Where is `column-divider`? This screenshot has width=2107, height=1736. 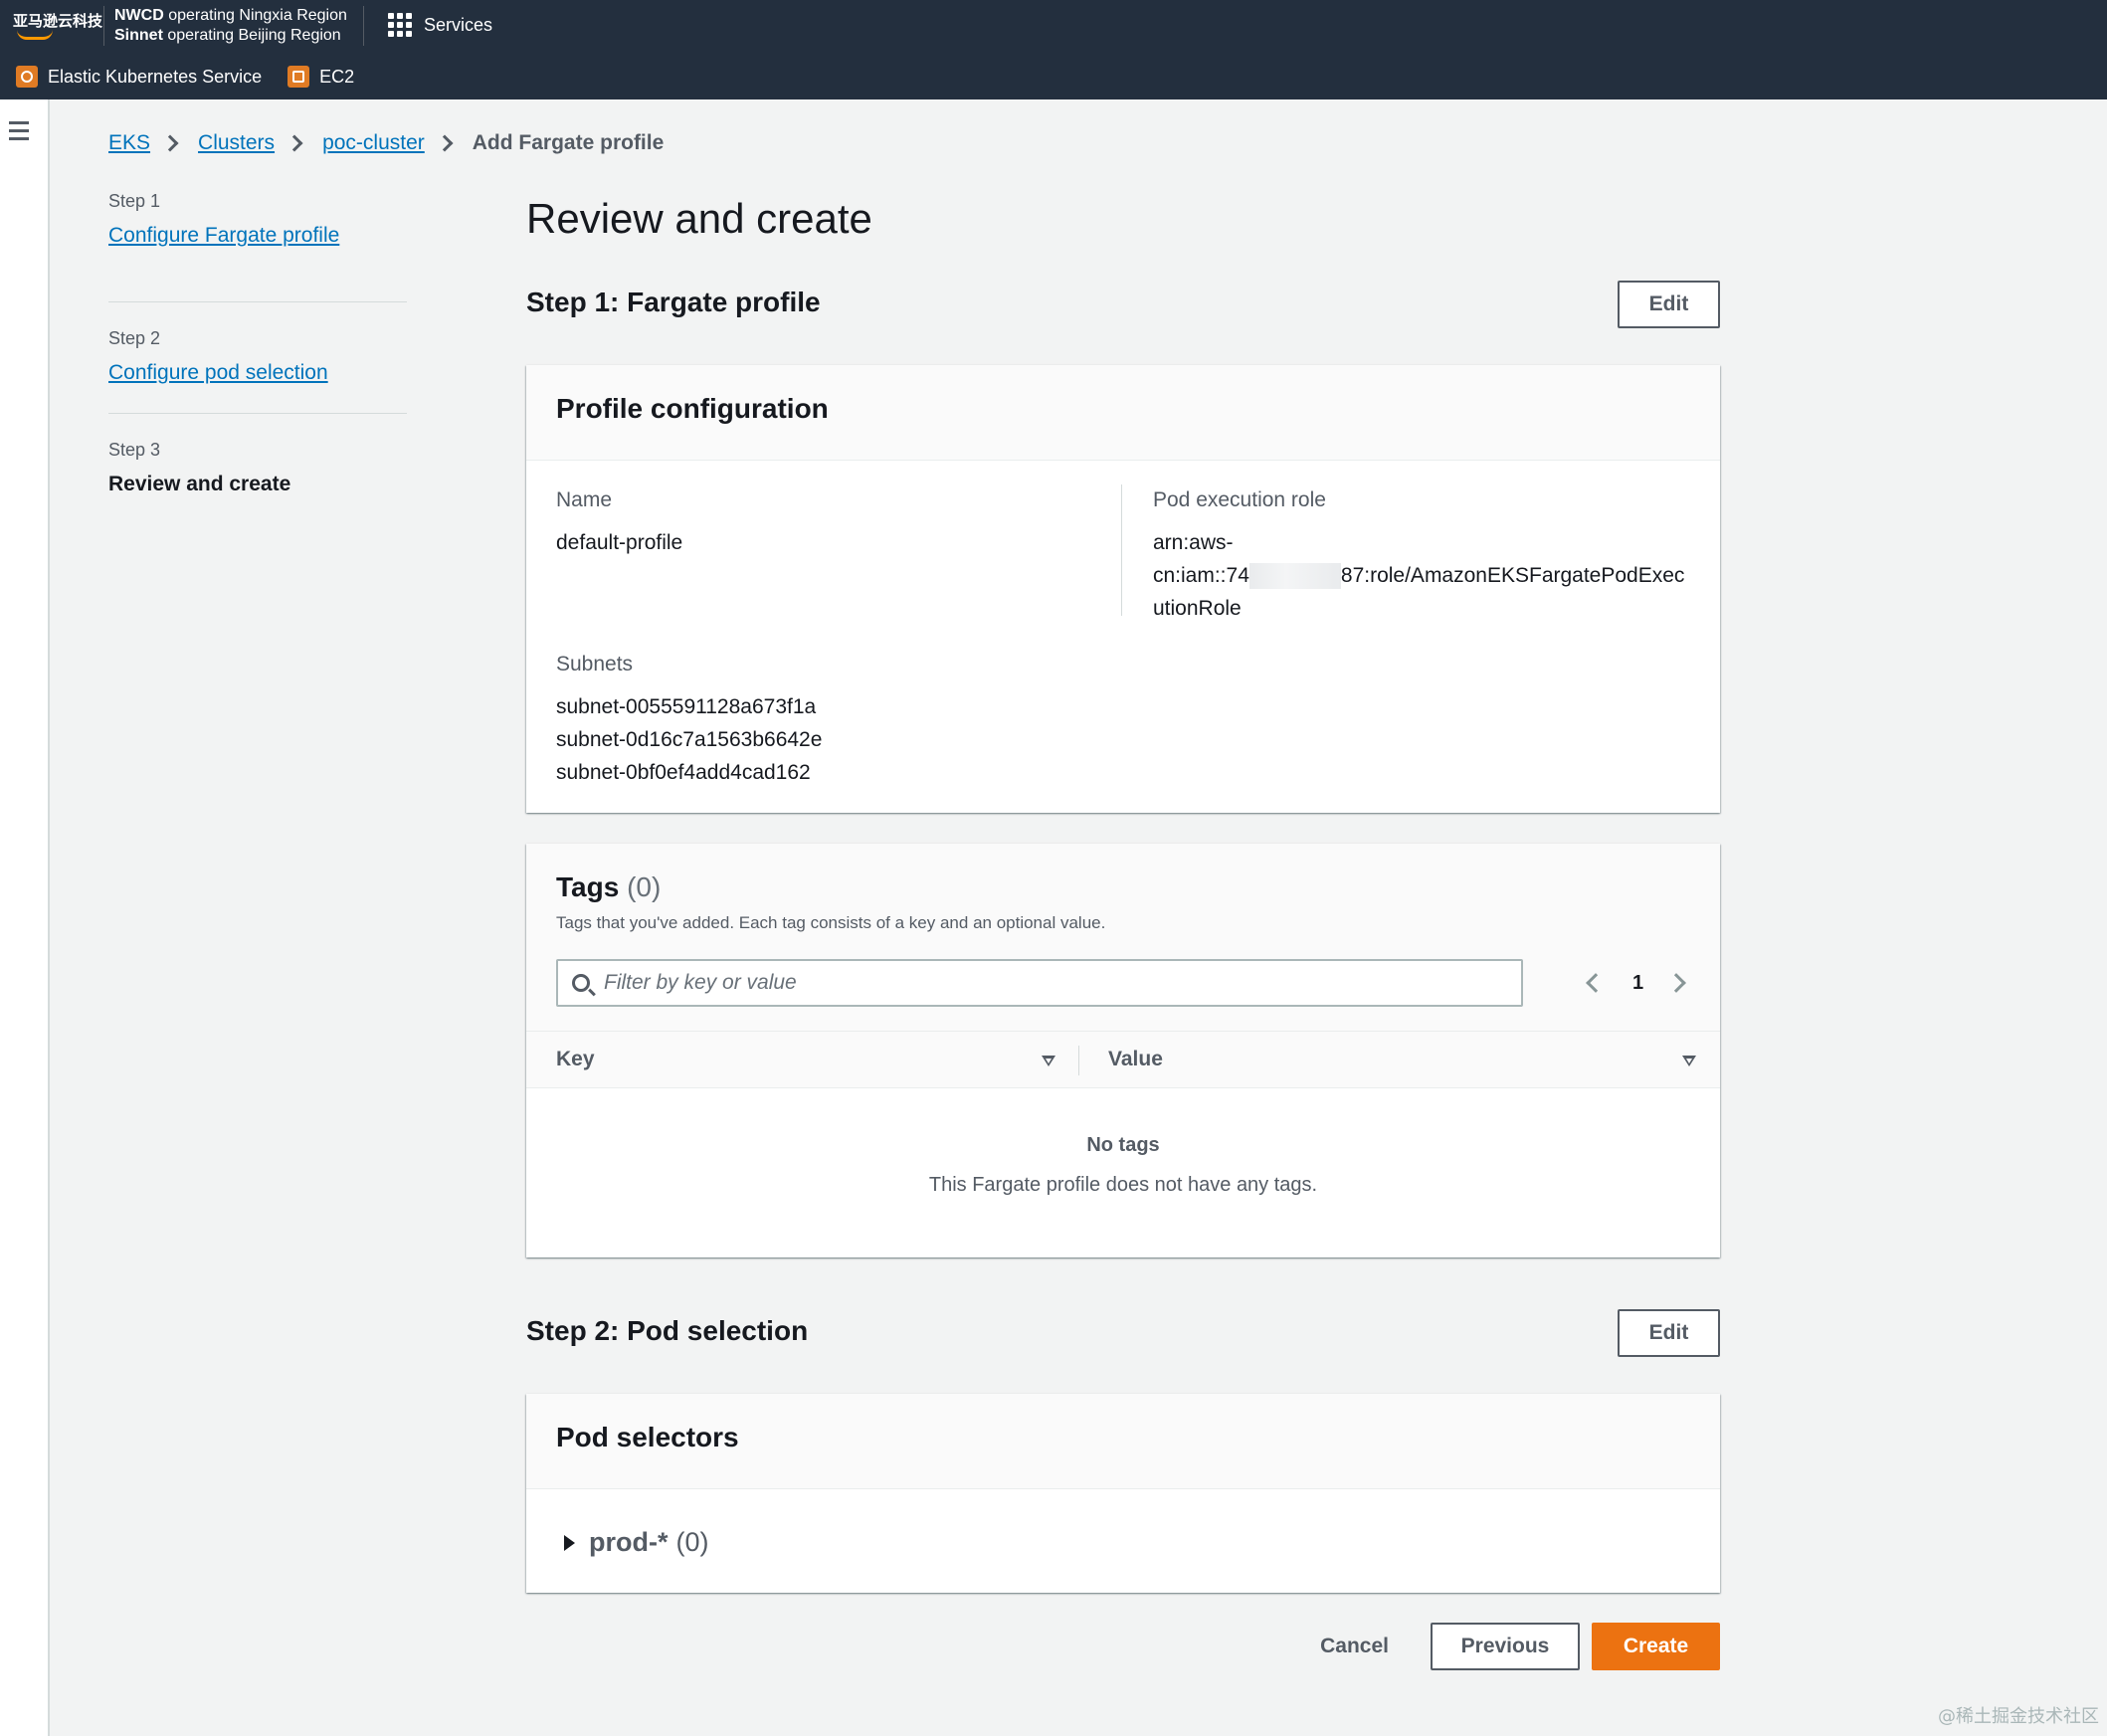 column-divider is located at coordinates (1121, 550).